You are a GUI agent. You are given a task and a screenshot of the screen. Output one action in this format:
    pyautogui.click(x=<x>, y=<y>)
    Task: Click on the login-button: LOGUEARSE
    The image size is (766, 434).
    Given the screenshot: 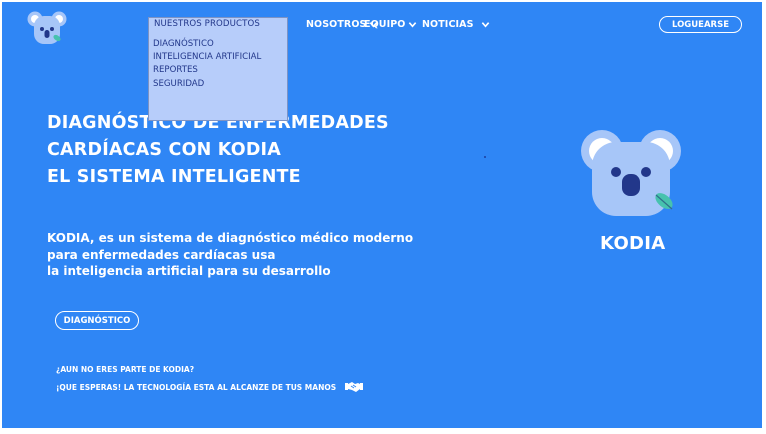 What is the action you would take?
    pyautogui.click(x=700, y=24)
    